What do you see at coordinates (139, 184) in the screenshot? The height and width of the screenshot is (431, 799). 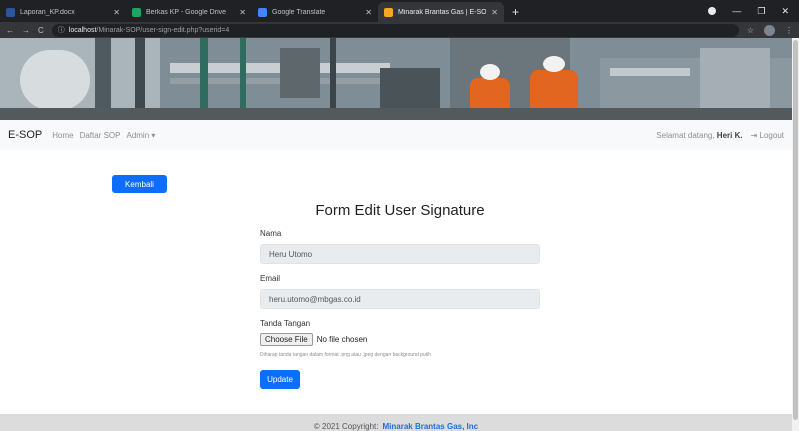 I see `back-button: Kembali` at bounding box center [139, 184].